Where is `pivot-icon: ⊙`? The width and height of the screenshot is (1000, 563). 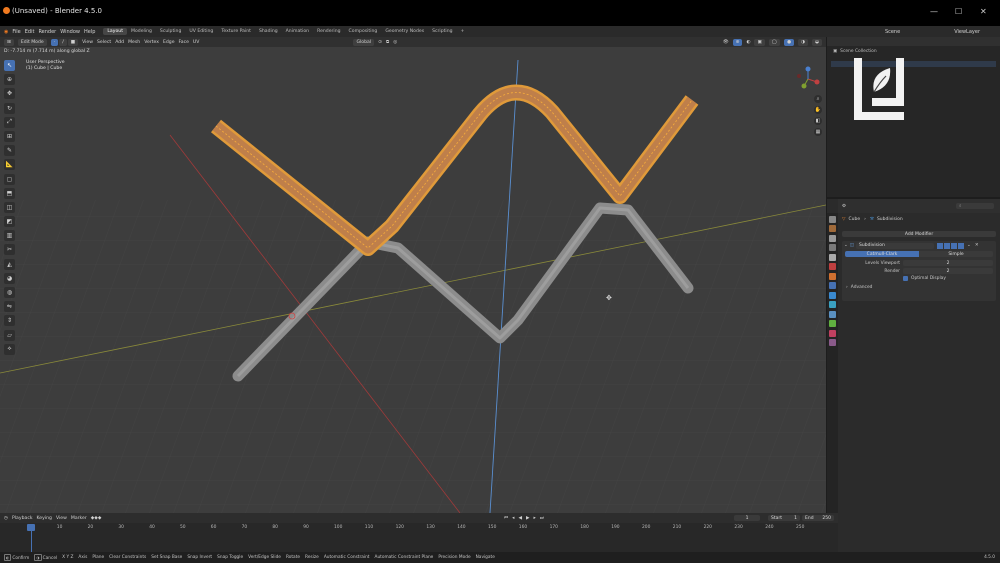 pivot-icon: ⊙ is located at coordinates (380, 42).